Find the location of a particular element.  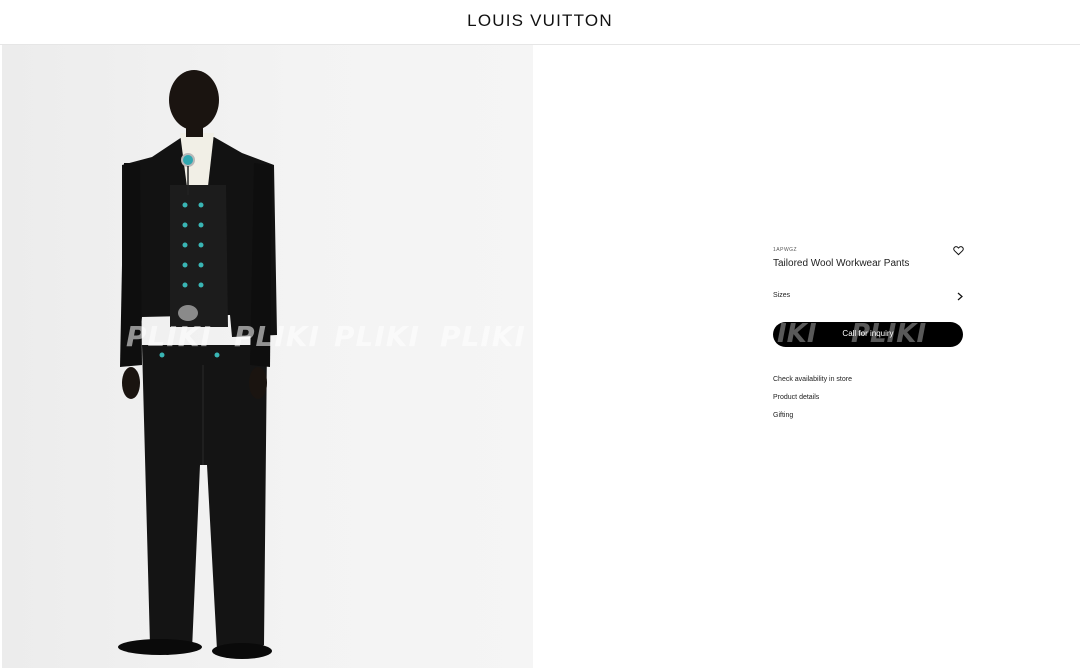

heart-icon is located at coordinates (958, 250).